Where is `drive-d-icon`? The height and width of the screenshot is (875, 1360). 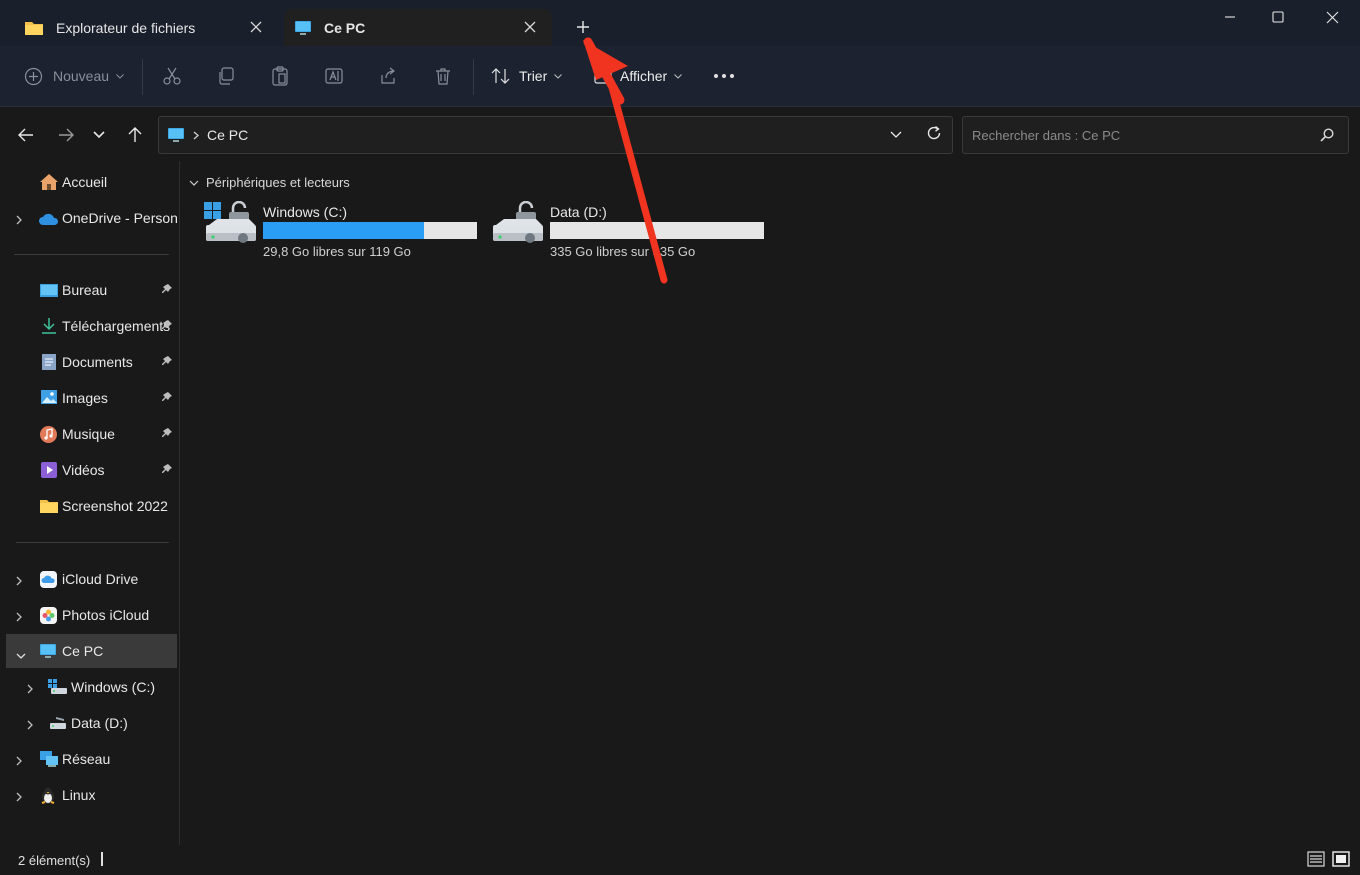 drive-d-icon is located at coordinates (58, 724).